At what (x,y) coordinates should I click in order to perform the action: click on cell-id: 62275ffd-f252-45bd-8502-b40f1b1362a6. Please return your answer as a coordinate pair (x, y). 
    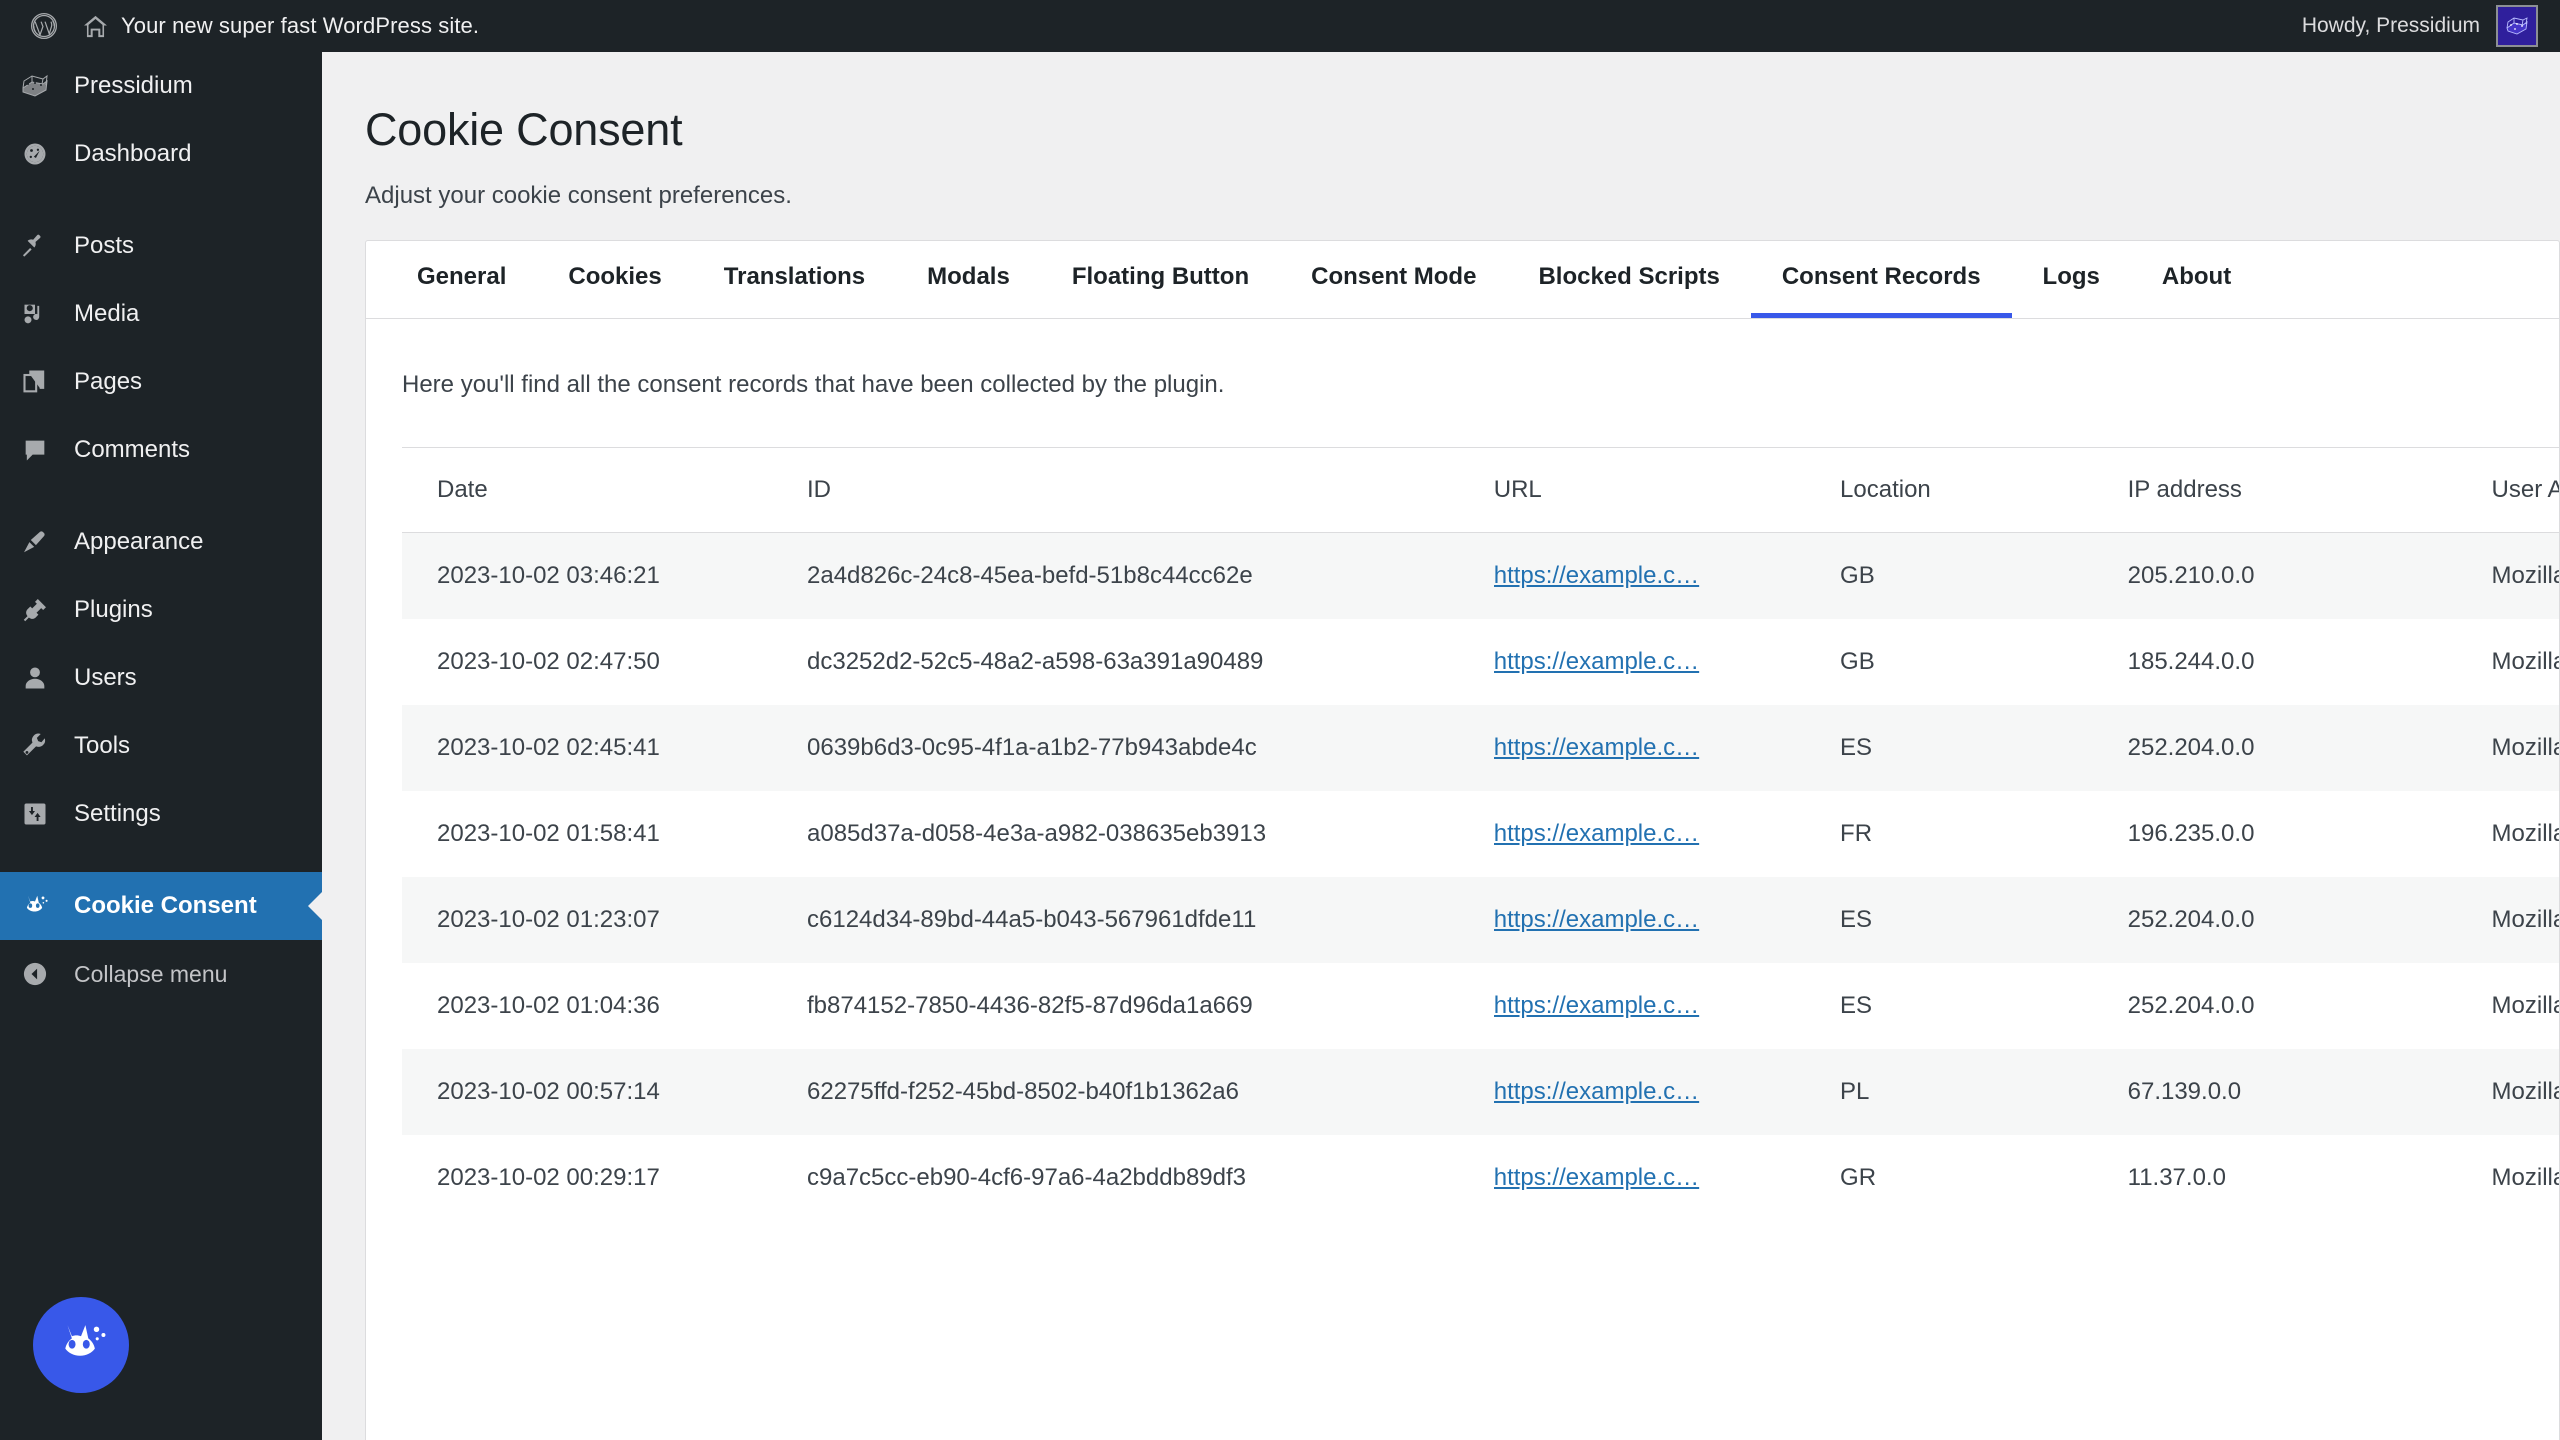
    Looking at the image, I should click on (1023, 1091).